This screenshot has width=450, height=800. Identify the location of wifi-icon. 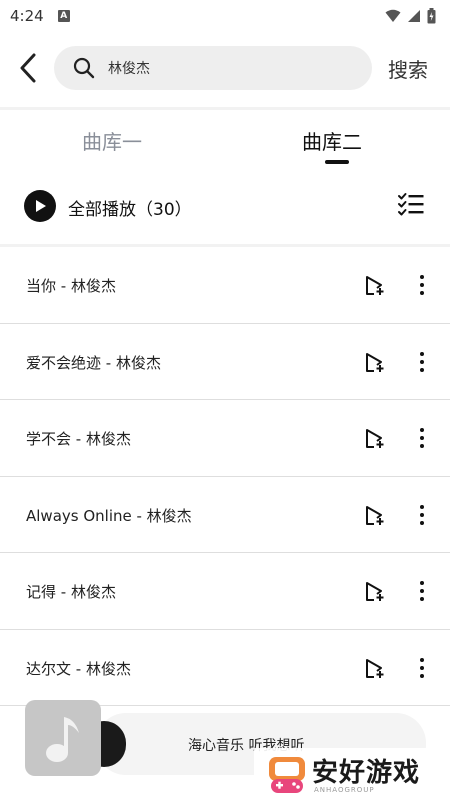
(393, 15).